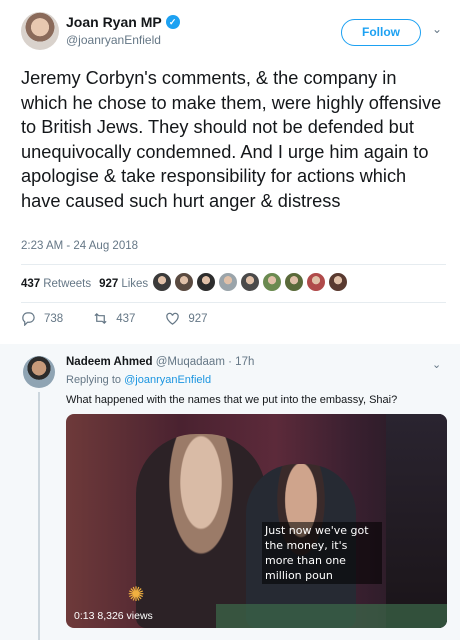 This screenshot has height=640, width=460. What do you see at coordinates (190, 362) in the screenshot?
I see `reply-author-handle: @Muqadaam` at bounding box center [190, 362].